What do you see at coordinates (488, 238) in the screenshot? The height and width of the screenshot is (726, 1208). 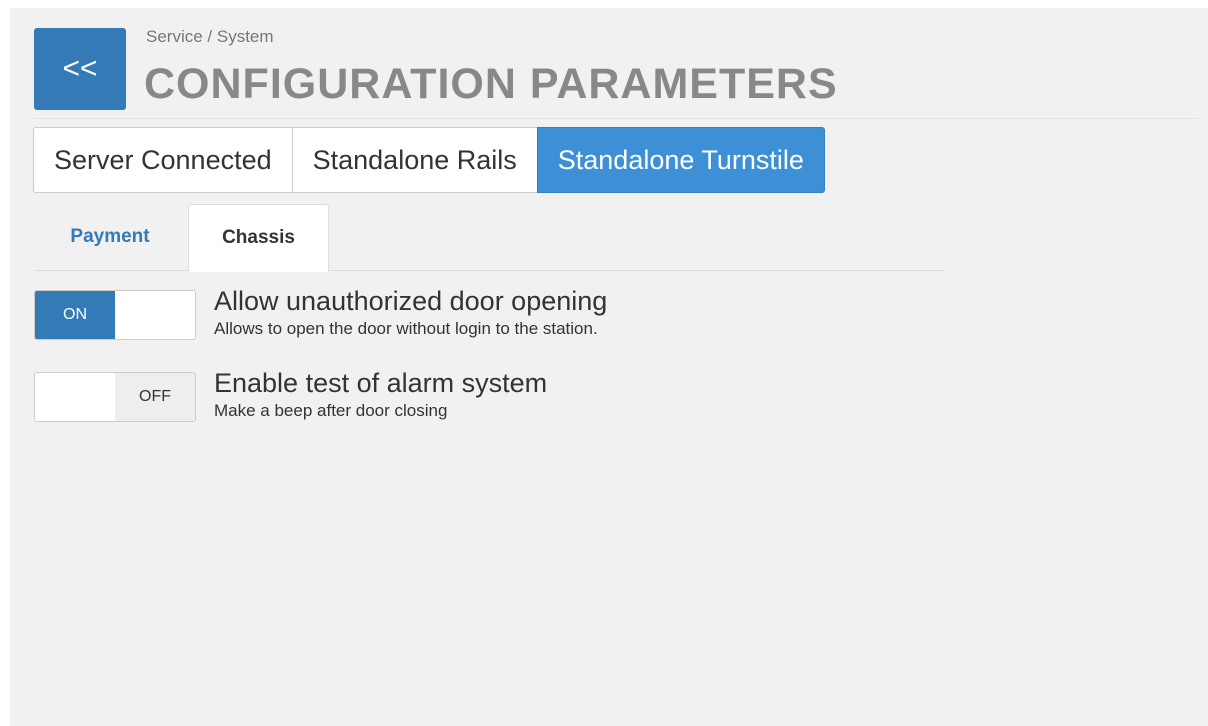 I see `subtab-bar: Payment Chassis` at bounding box center [488, 238].